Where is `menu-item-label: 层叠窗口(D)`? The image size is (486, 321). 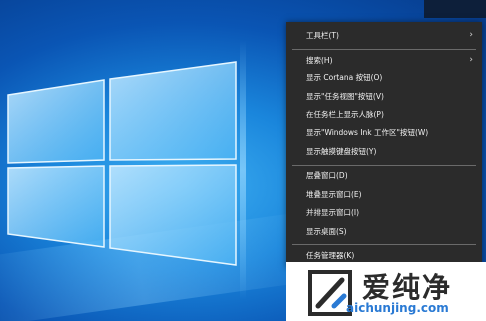
menu-item-label: 层叠窗口(D) is located at coordinates (327, 175).